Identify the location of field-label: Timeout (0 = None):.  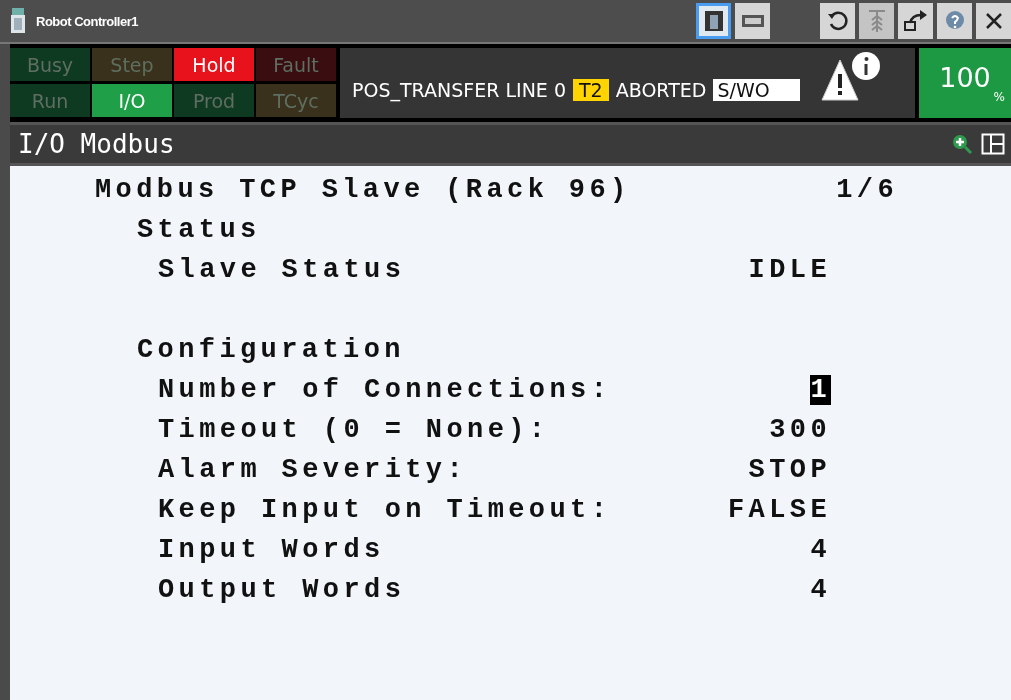
(354, 430).